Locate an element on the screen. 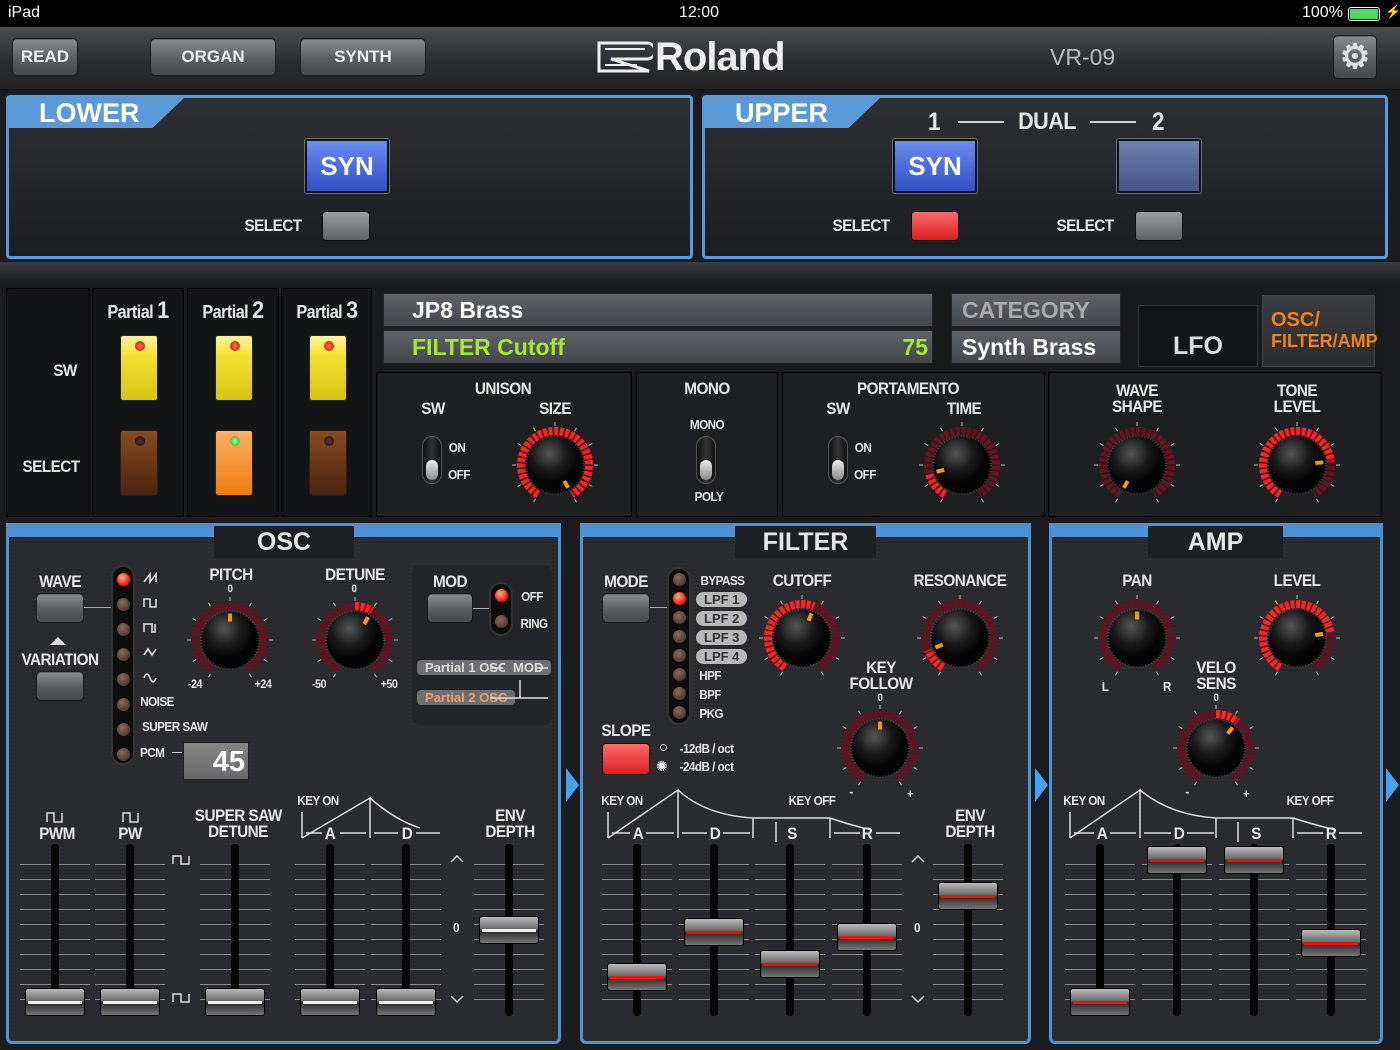 Image resolution: width=1400 pixels, height=1050 pixels. pwm-slider is located at coordinates (55, 930).